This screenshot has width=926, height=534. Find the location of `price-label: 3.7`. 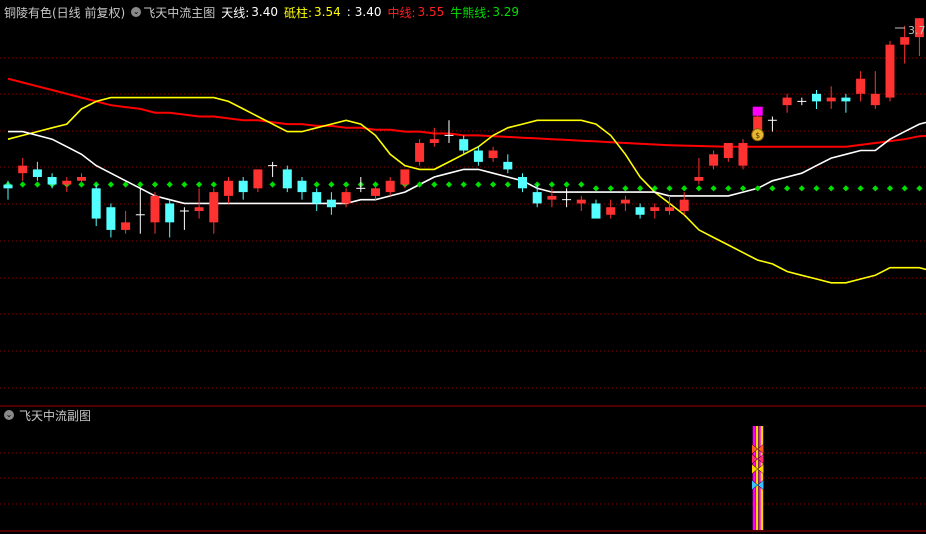

price-label: 3.7 is located at coordinates (917, 30).